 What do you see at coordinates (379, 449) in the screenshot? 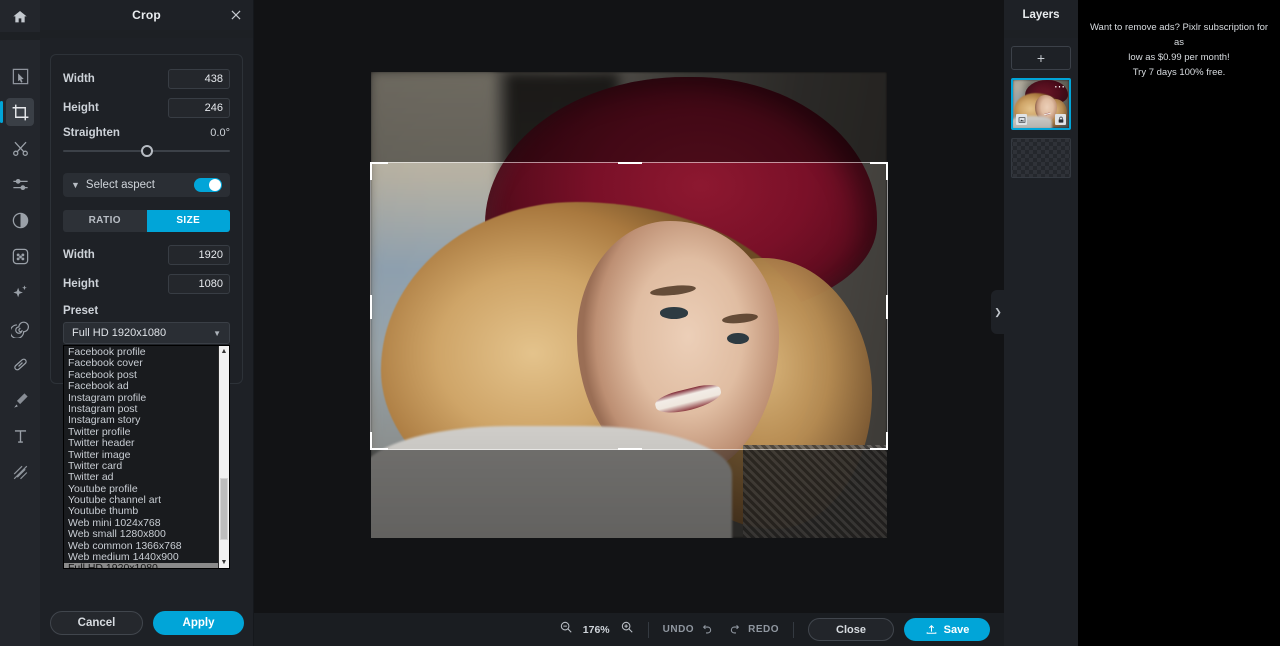
I see `crop-handle-bottom-left` at bounding box center [379, 449].